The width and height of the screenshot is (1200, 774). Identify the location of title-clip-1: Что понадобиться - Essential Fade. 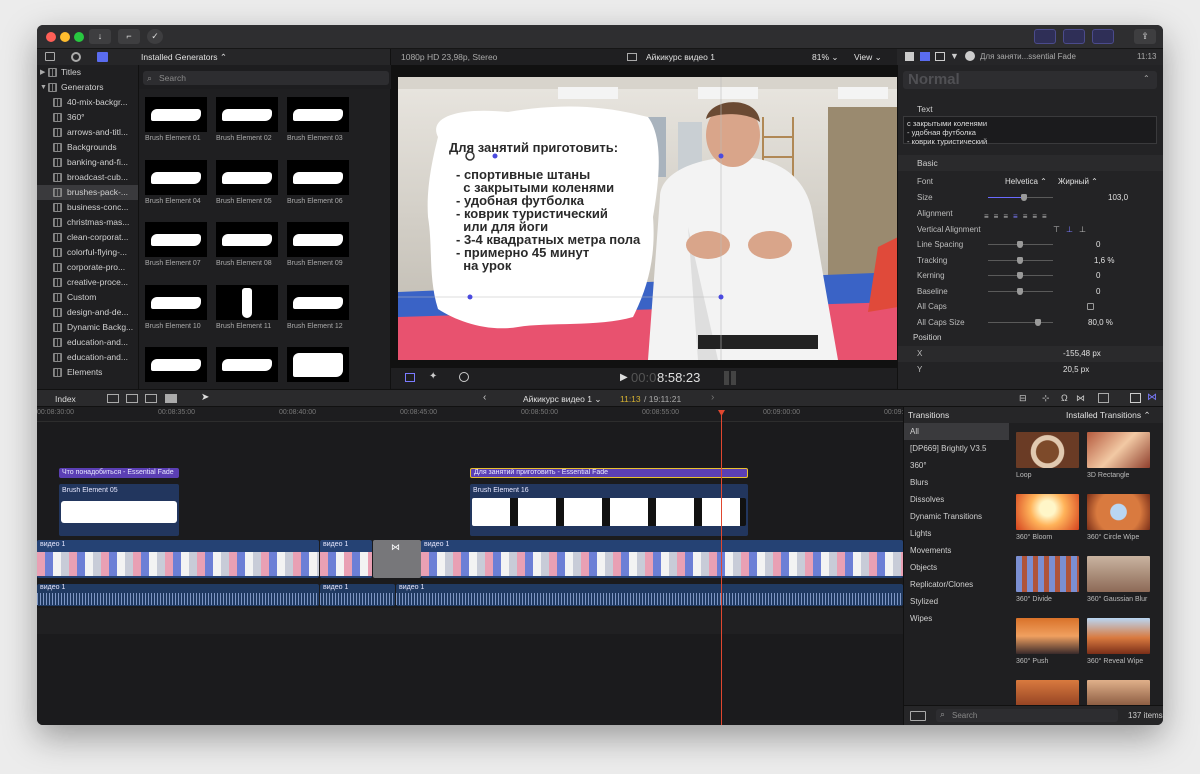
(119, 473).